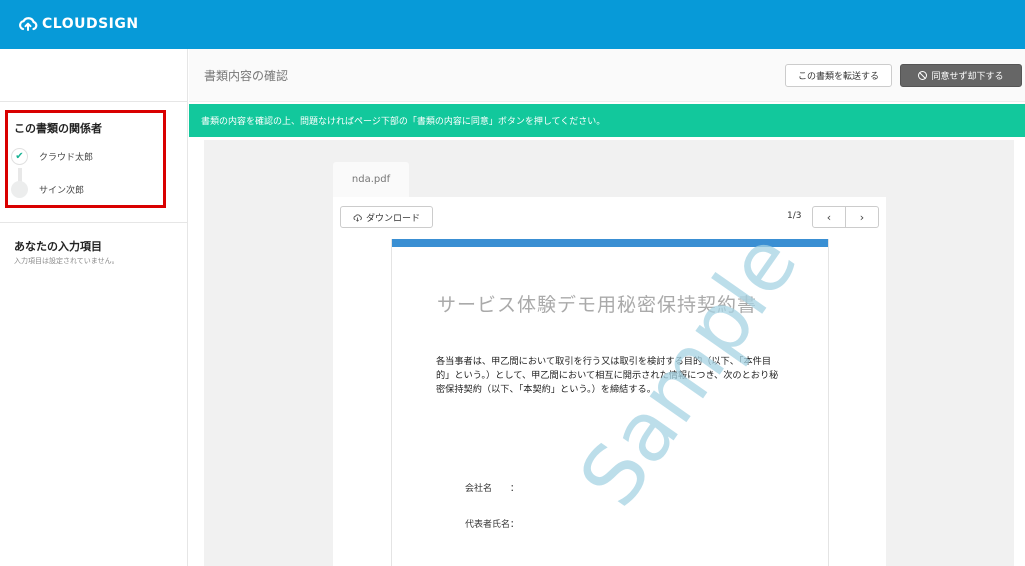 The width and height of the screenshot is (1025, 566). I want to click on next-page-button: ›, so click(861, 217).